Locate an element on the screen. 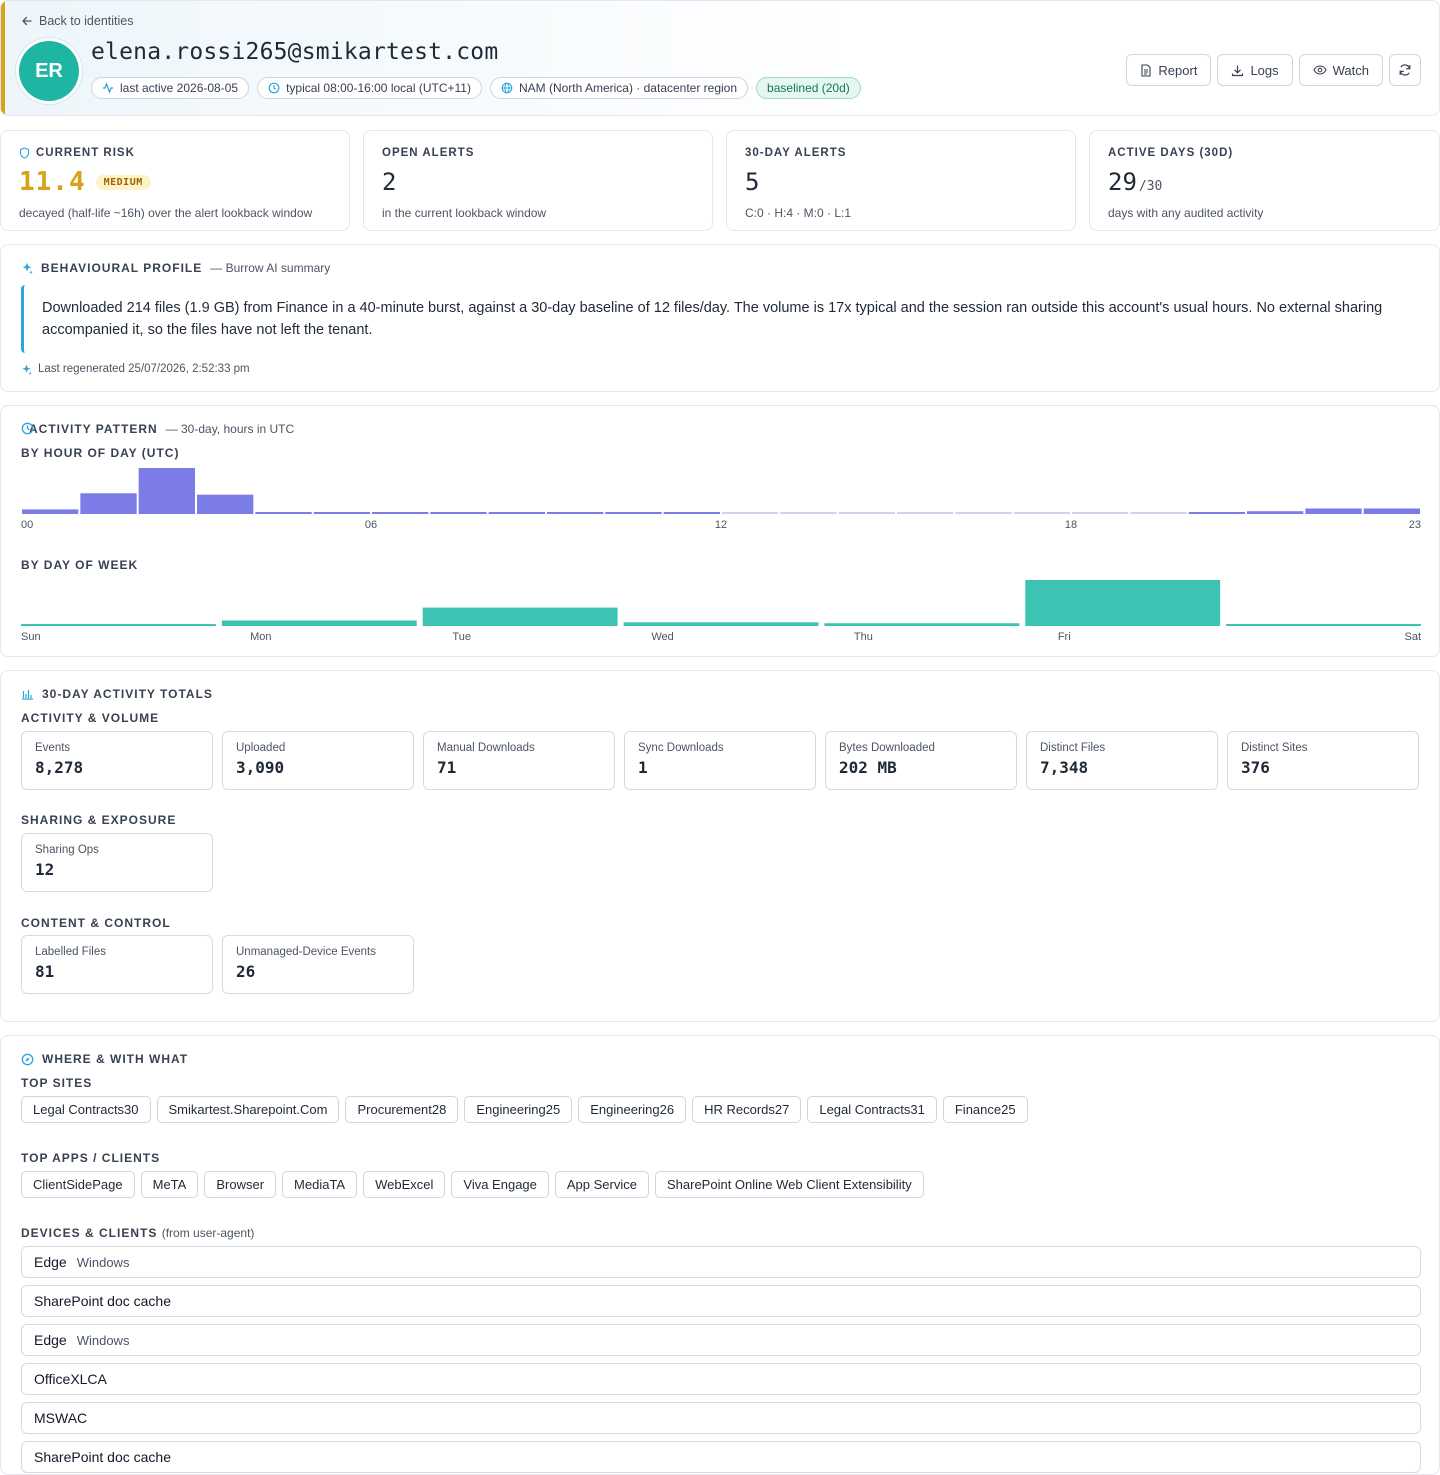 The height and width of the screenshot is (1475, 1440). tick-label: Wed is located at coordinates (662, 637).